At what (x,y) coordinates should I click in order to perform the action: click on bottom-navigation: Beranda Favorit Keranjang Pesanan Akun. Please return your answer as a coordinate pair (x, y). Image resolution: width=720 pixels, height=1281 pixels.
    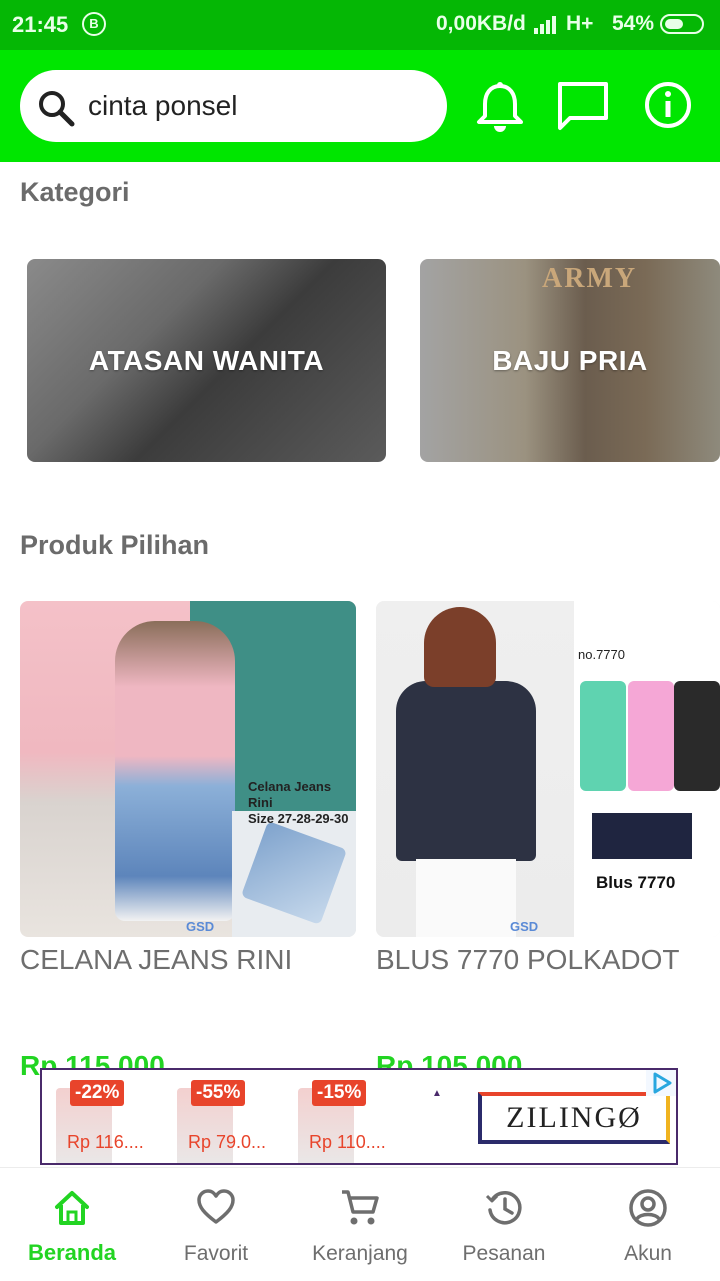
    Looking at the image, I should click on (360, 1224).